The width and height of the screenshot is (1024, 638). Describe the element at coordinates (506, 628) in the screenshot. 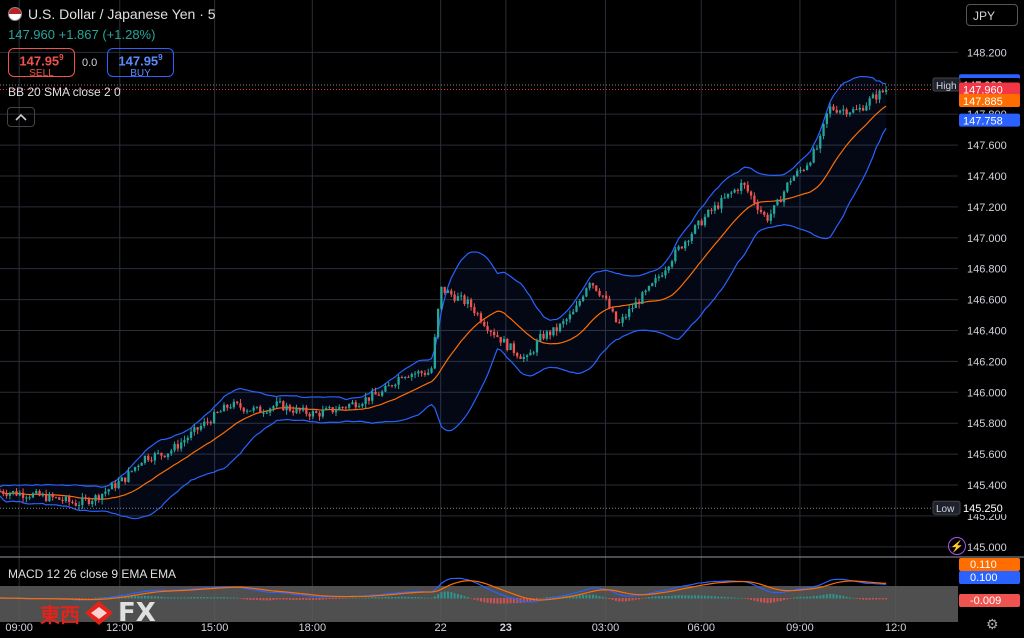

I see `x-tick-label: 23` at that location.